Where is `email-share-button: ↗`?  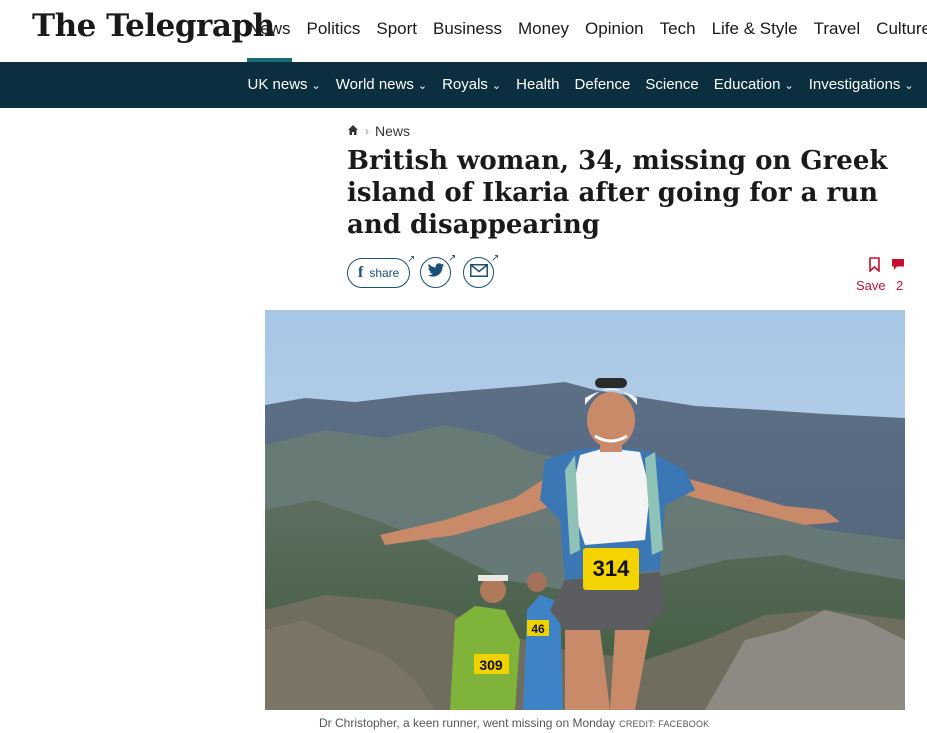 email-share-button: ↗ is located at coordinates (481, 270).